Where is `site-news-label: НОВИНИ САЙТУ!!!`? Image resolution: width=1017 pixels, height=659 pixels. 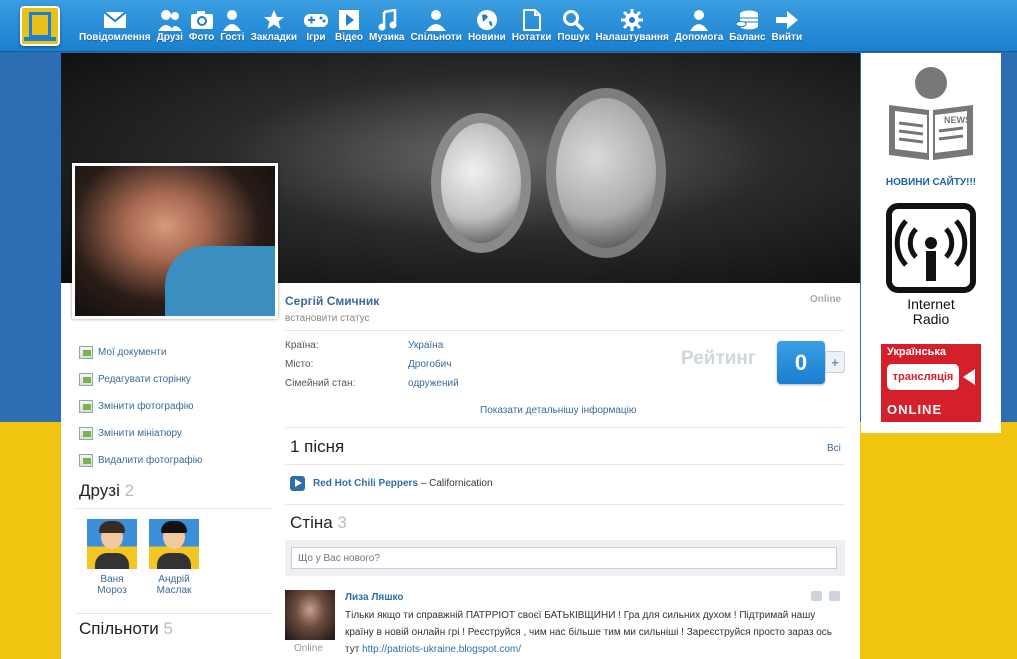
site-news-label: НОВИНИ САЙТУ!!! is located at coordinates (931, 182).